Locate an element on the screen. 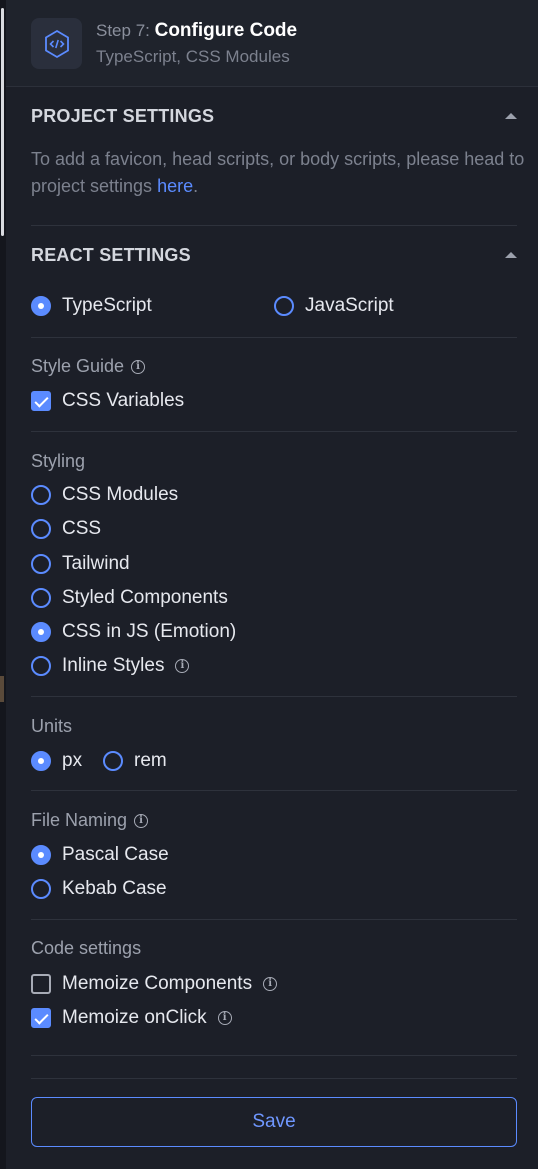  radio-inline-styles: Inline Styles i is located at coordinates (110, 666).